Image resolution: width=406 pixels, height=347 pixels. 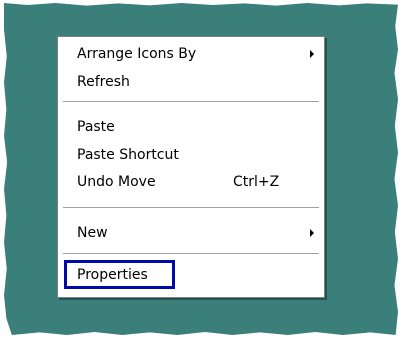 I want to click on menu-item-label: New, so click(x=92, y=233).